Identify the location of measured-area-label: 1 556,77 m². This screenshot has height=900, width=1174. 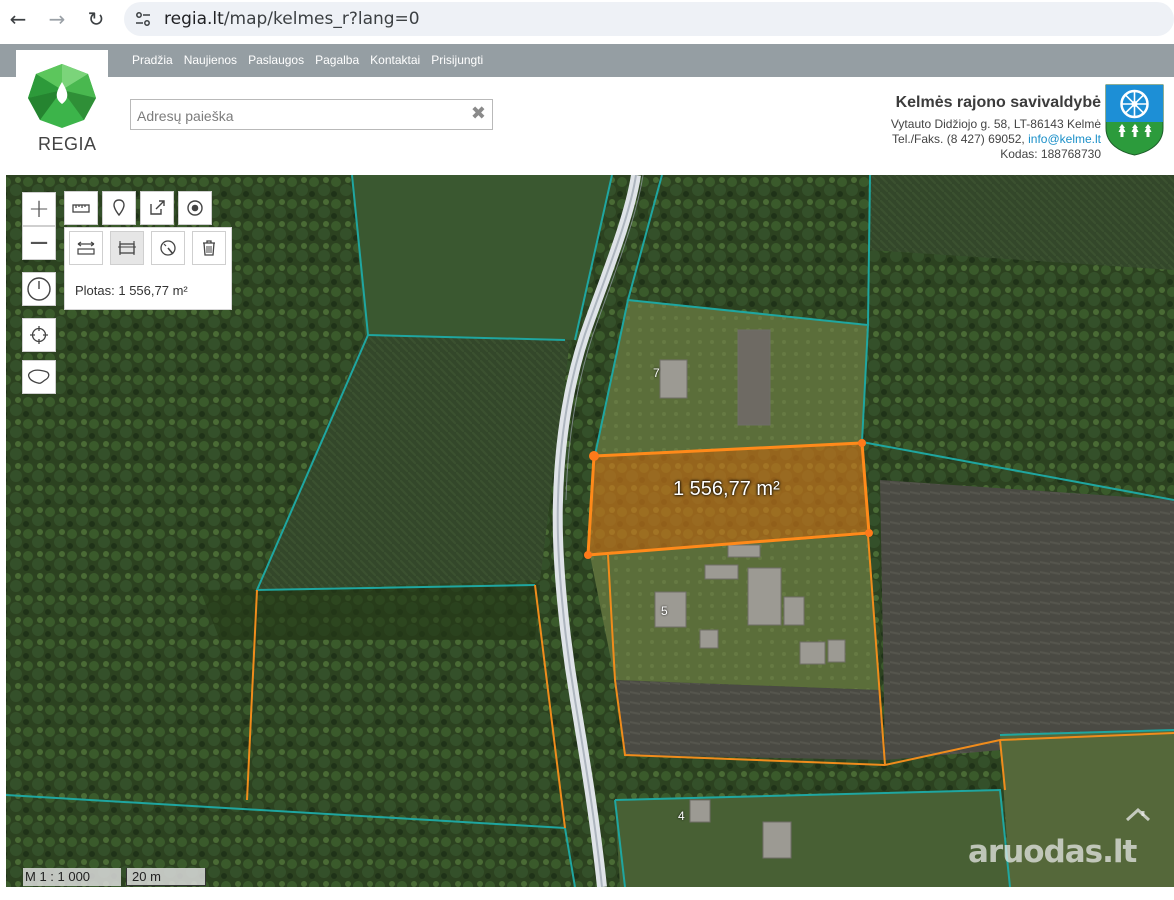
(726, 489).